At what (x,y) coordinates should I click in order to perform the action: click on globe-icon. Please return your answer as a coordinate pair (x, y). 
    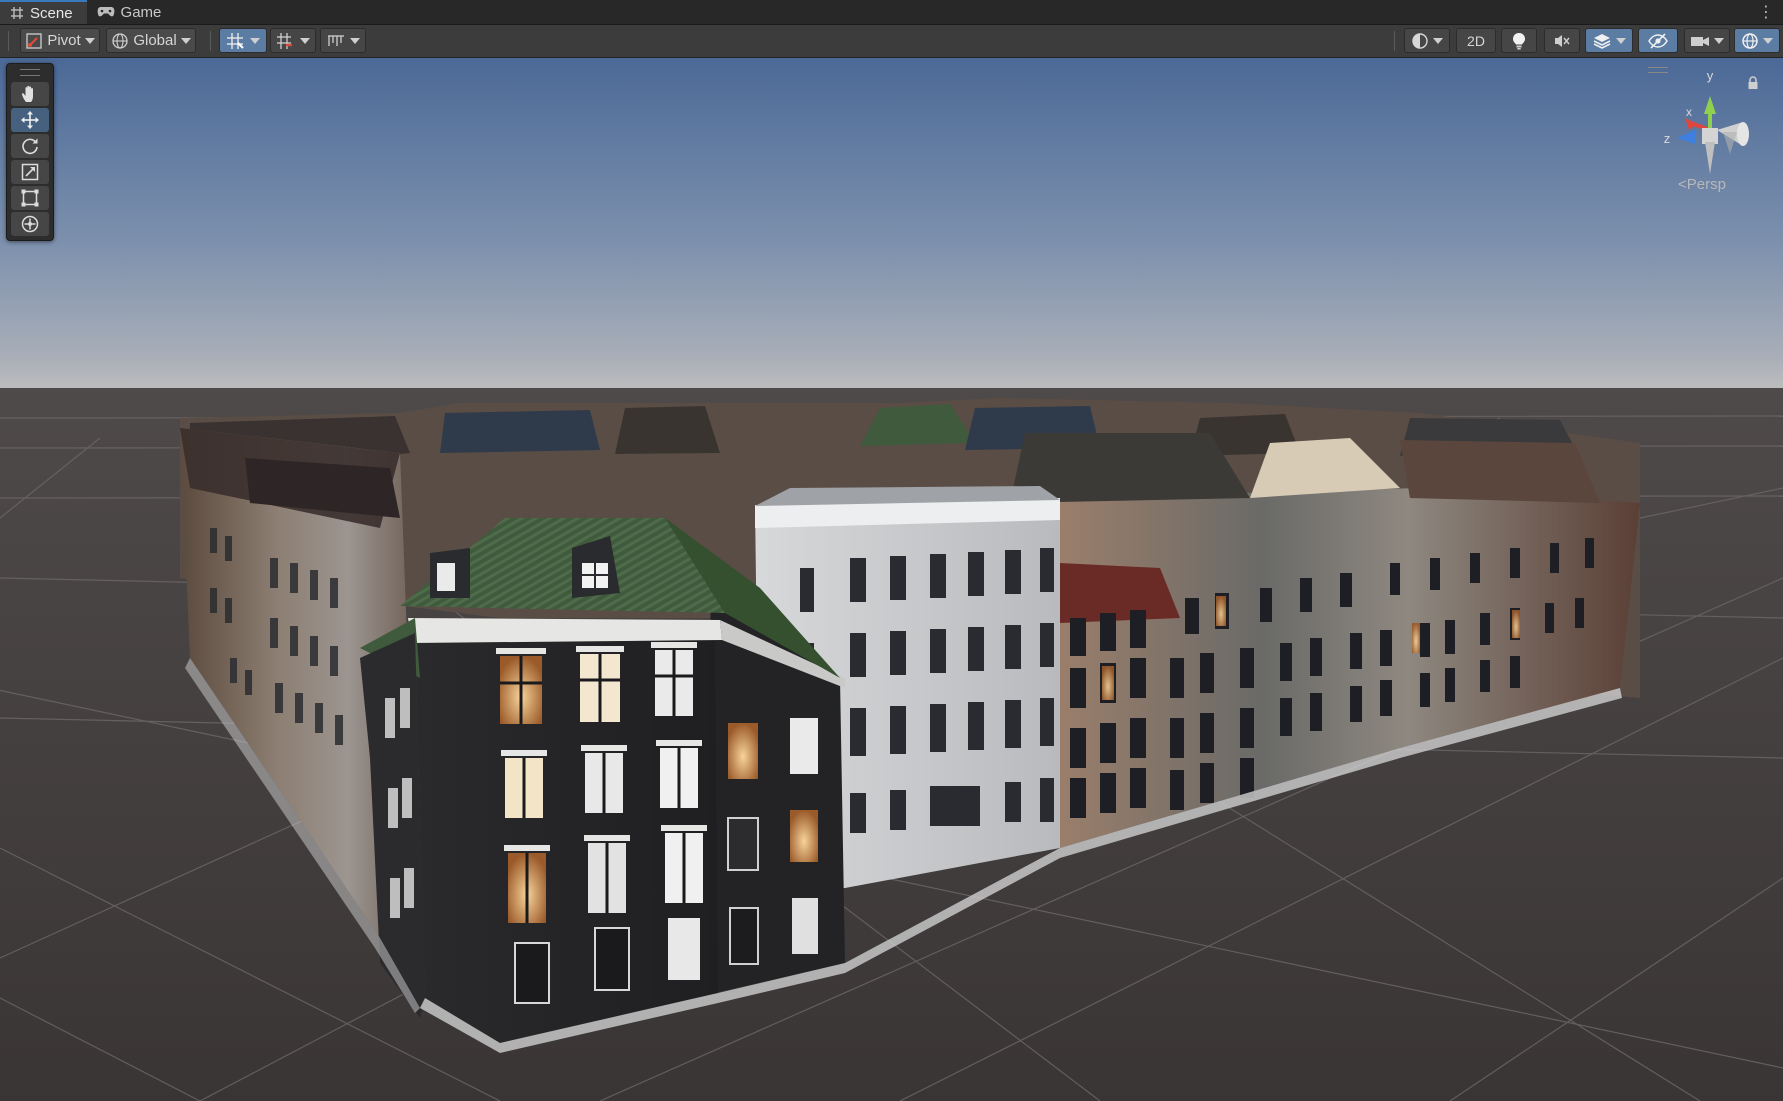
    Looking at the image, I should click on (120, 40).